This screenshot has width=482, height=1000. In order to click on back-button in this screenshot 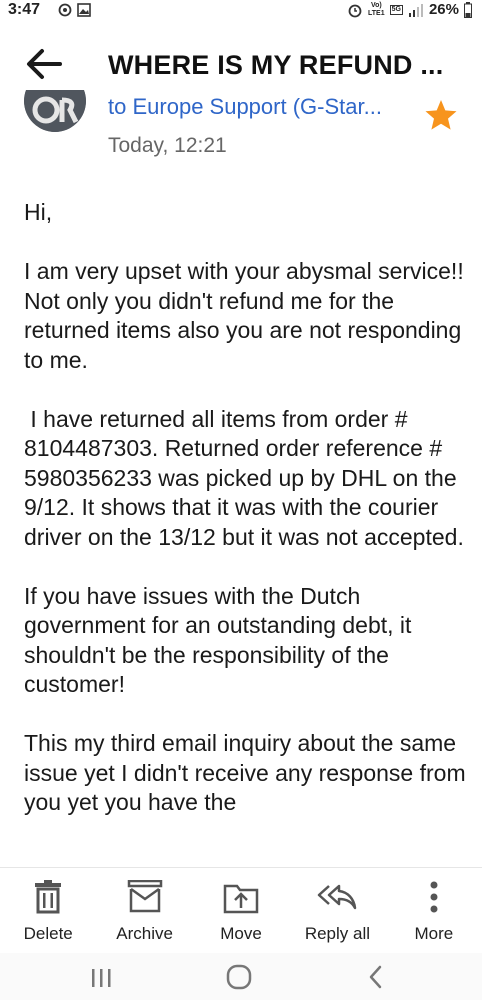, I will do `click(44, 64)`.